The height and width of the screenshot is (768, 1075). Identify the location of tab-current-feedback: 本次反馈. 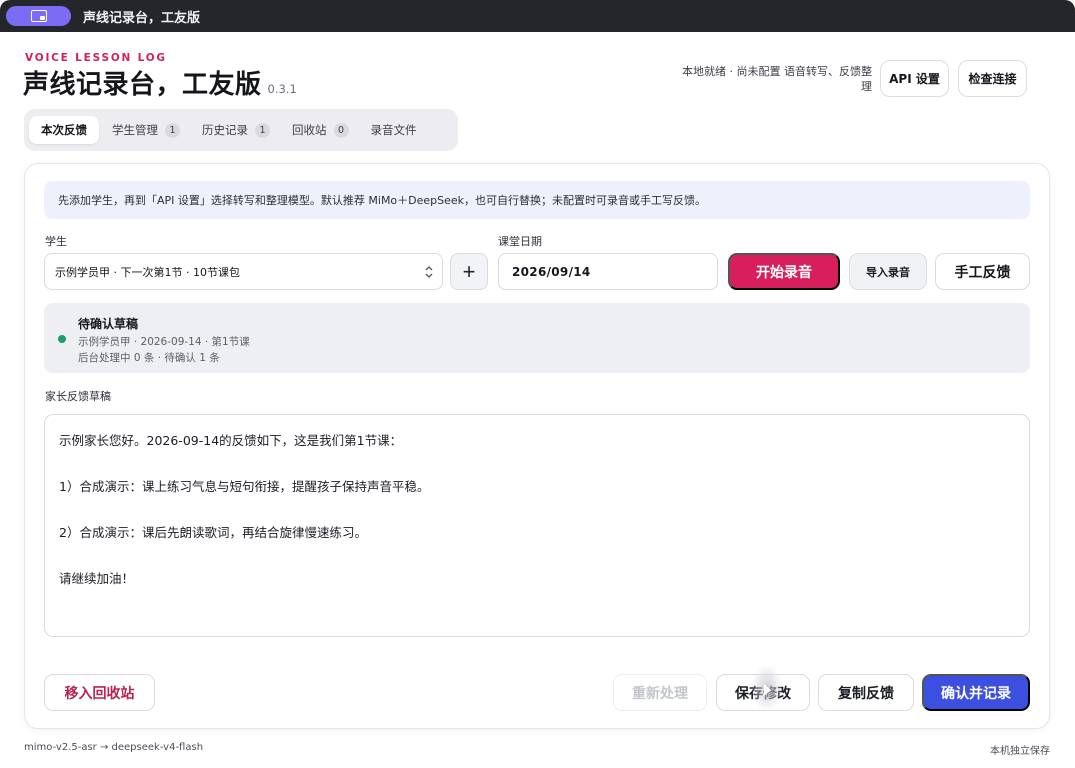
(64, 130).